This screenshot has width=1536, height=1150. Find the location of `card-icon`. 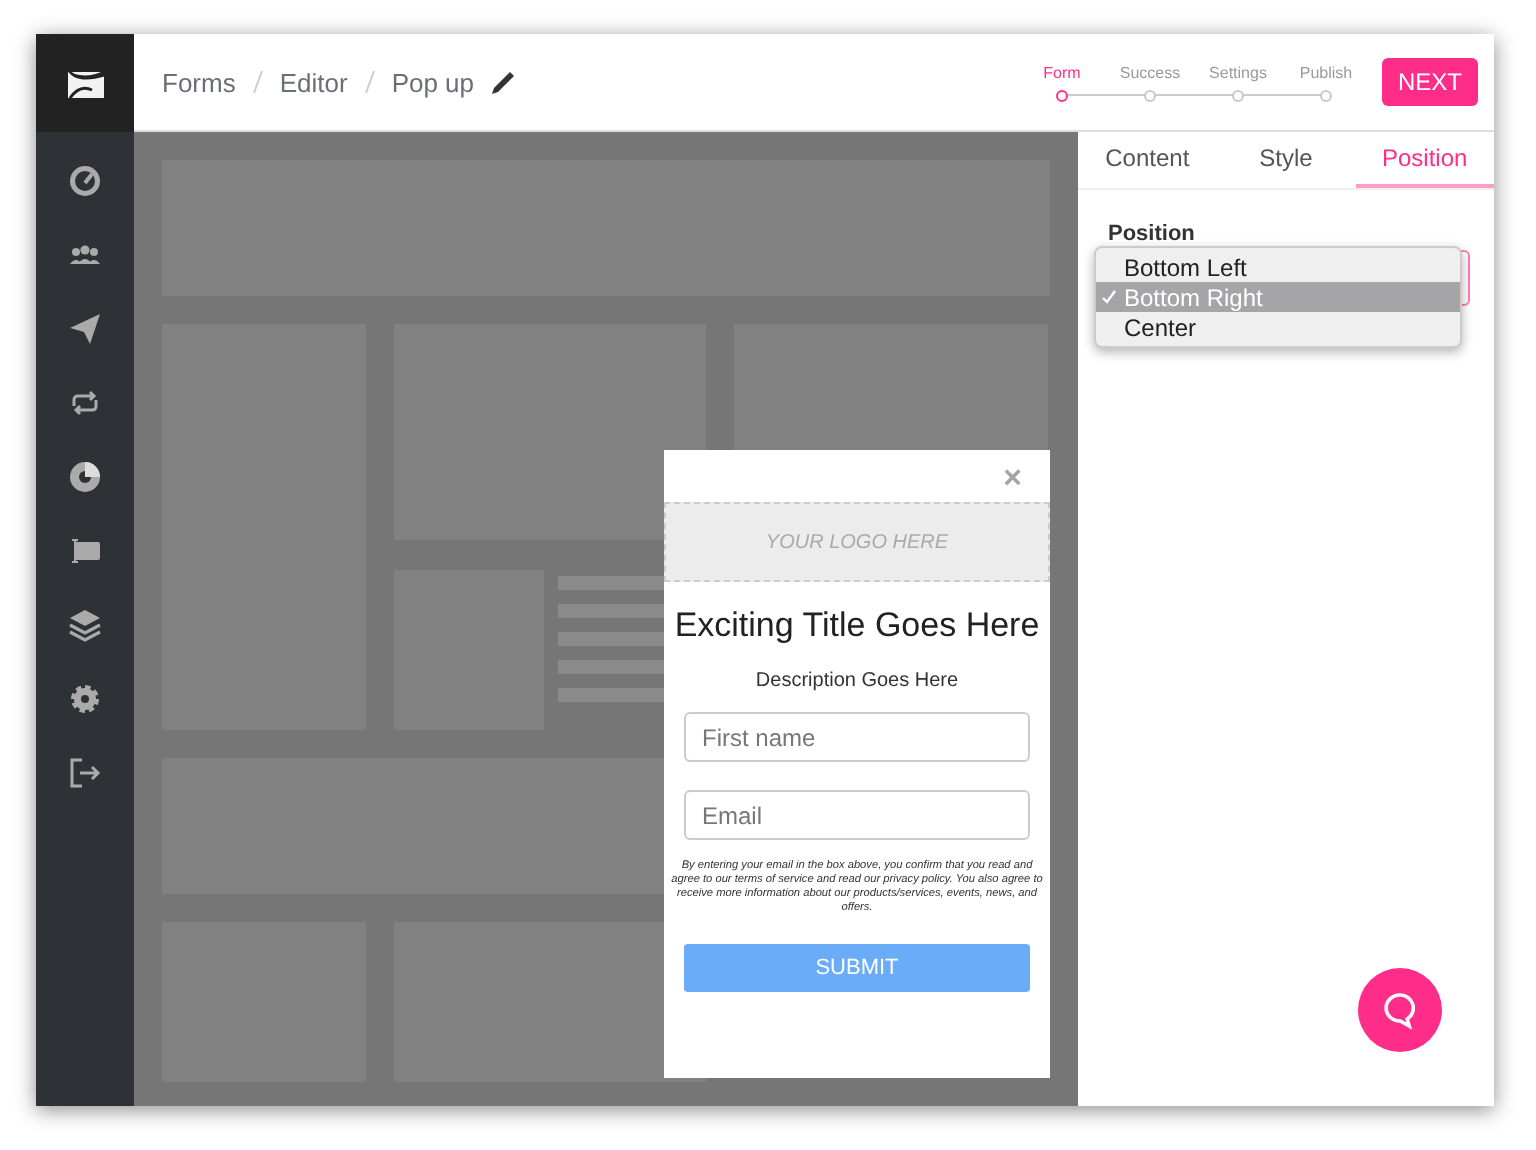

card-icon is located at coordinates (85, 551).